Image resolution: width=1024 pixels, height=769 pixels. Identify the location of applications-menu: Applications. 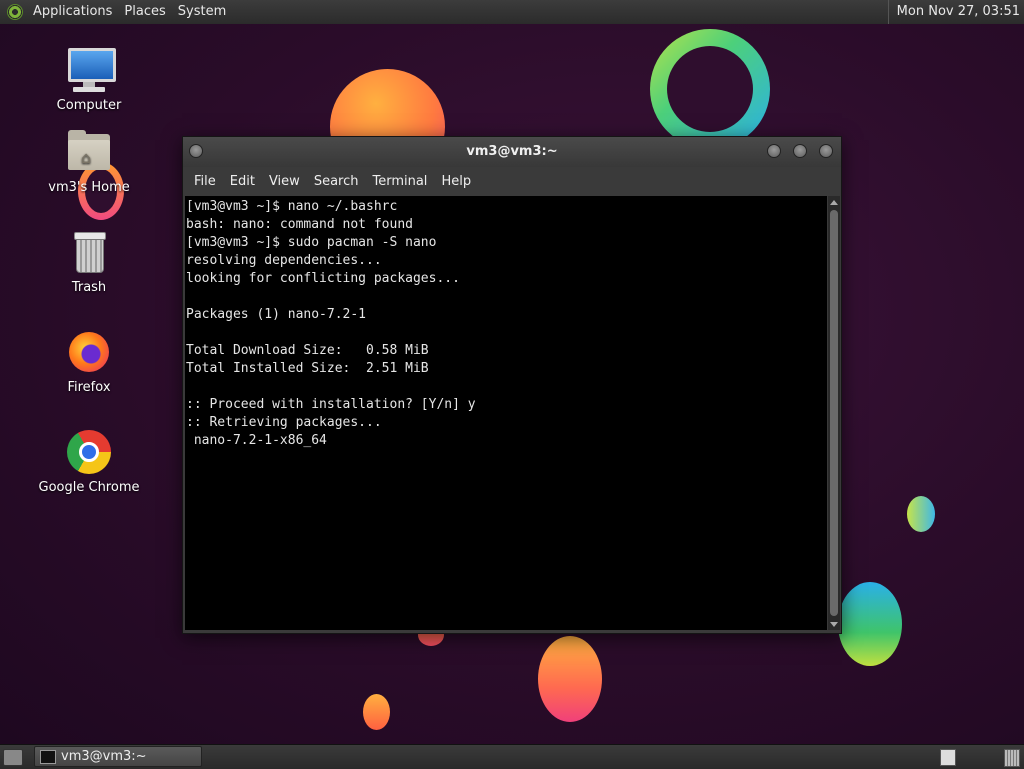
(72, 12).